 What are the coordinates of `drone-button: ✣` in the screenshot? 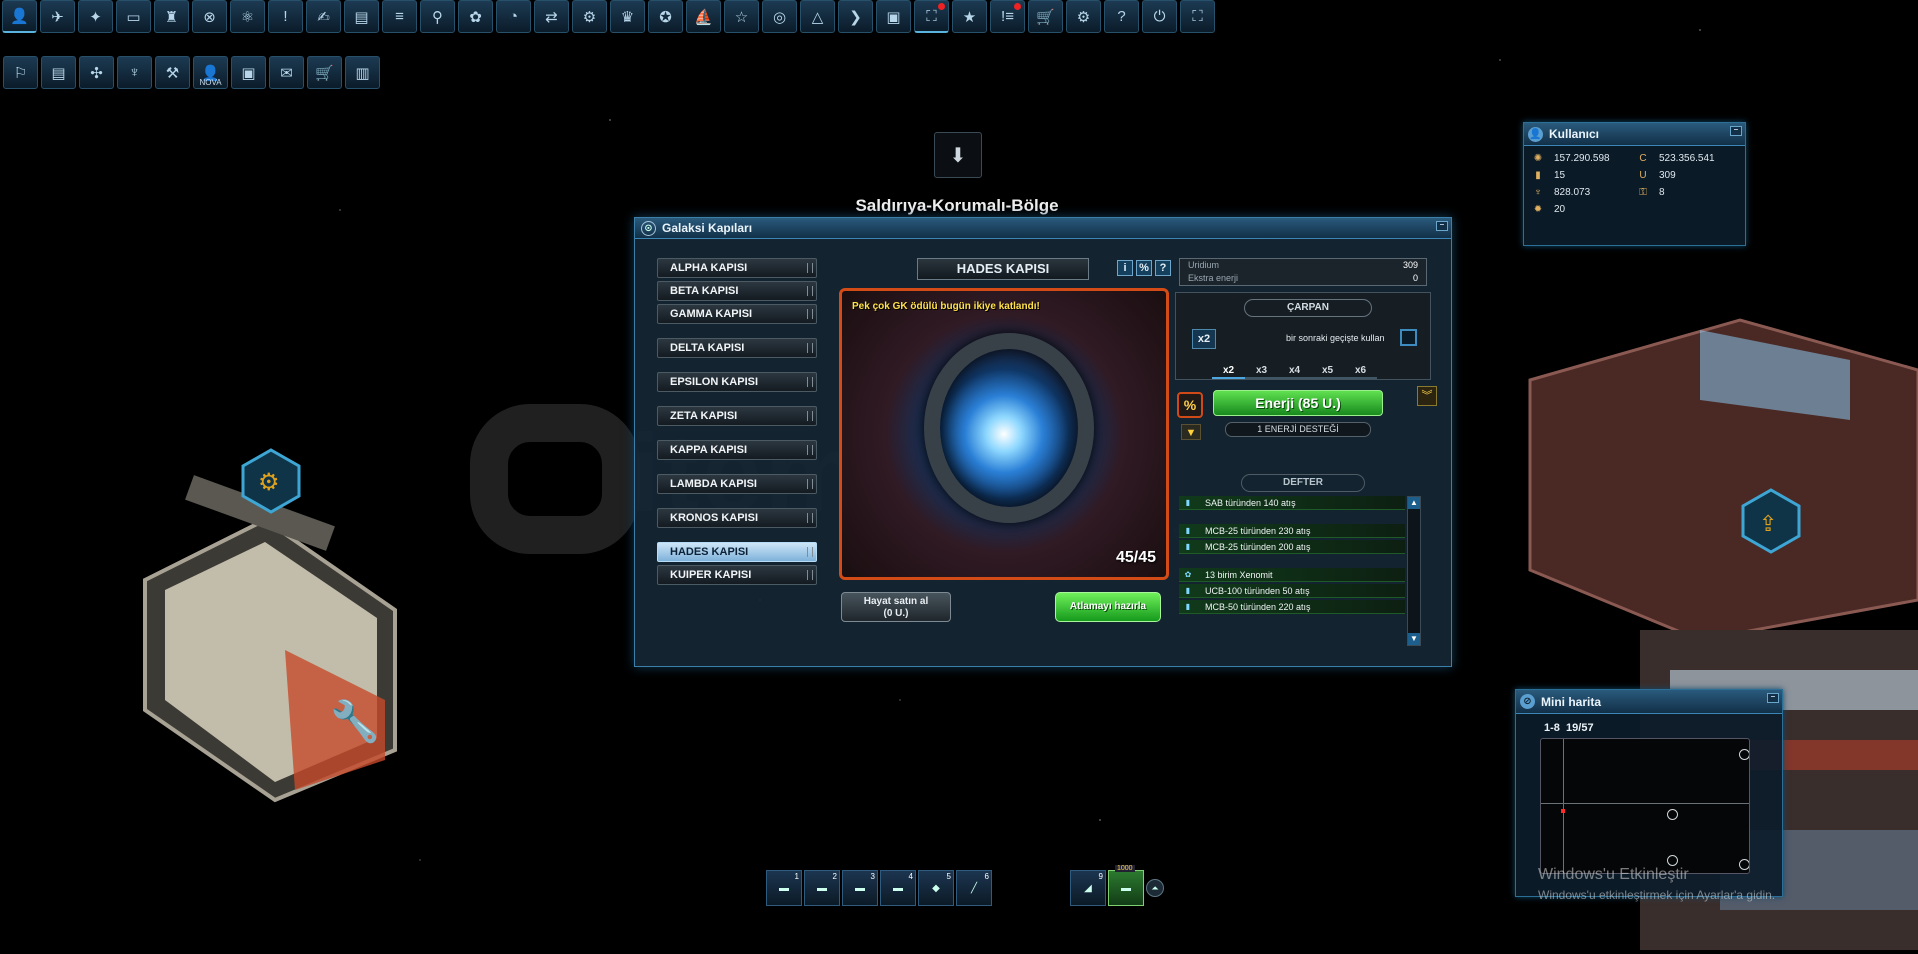 It's located at (96, 72).